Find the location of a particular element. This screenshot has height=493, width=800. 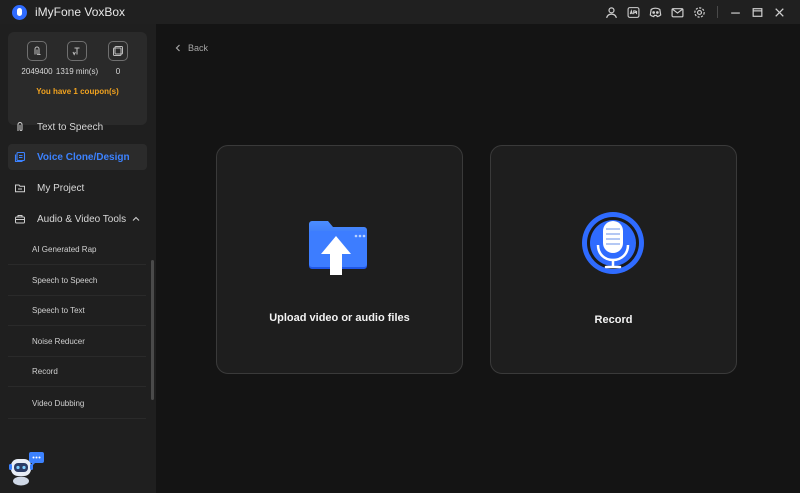

tool-noise-reducer: Noise Reducer is located at coordinates (77, 342).